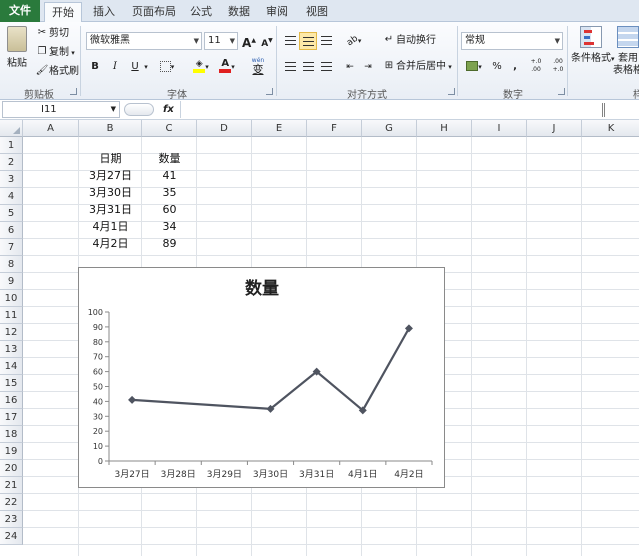  I want to click on table-row-date: 3月31日, so click(110, 209).